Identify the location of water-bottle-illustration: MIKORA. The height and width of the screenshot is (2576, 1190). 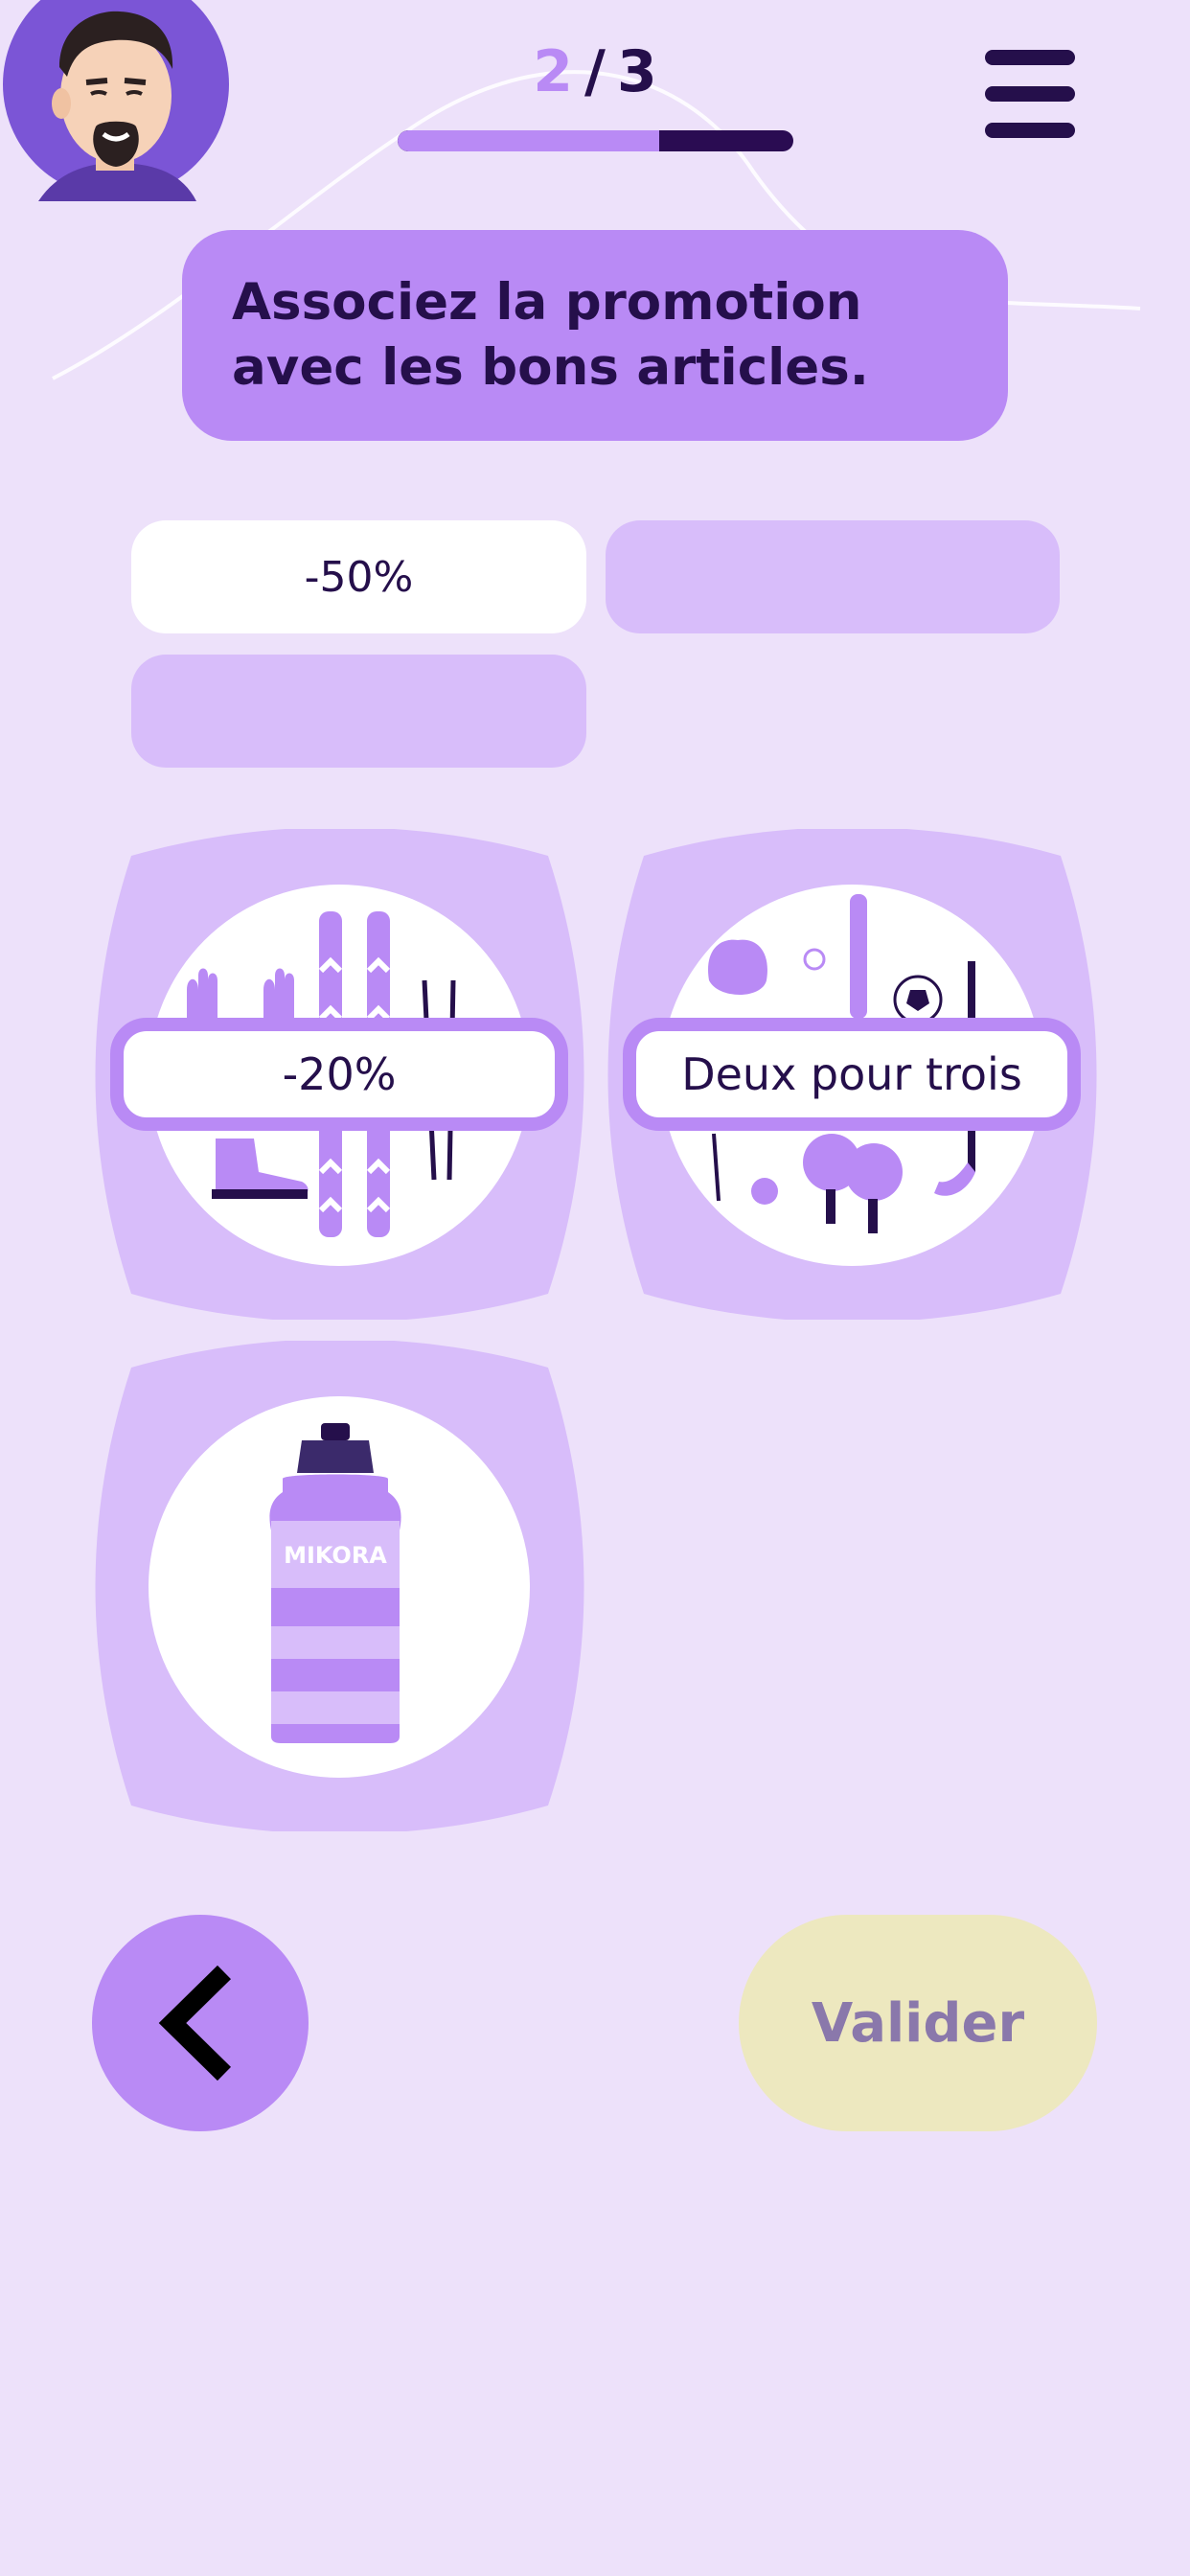
(340, 1587).